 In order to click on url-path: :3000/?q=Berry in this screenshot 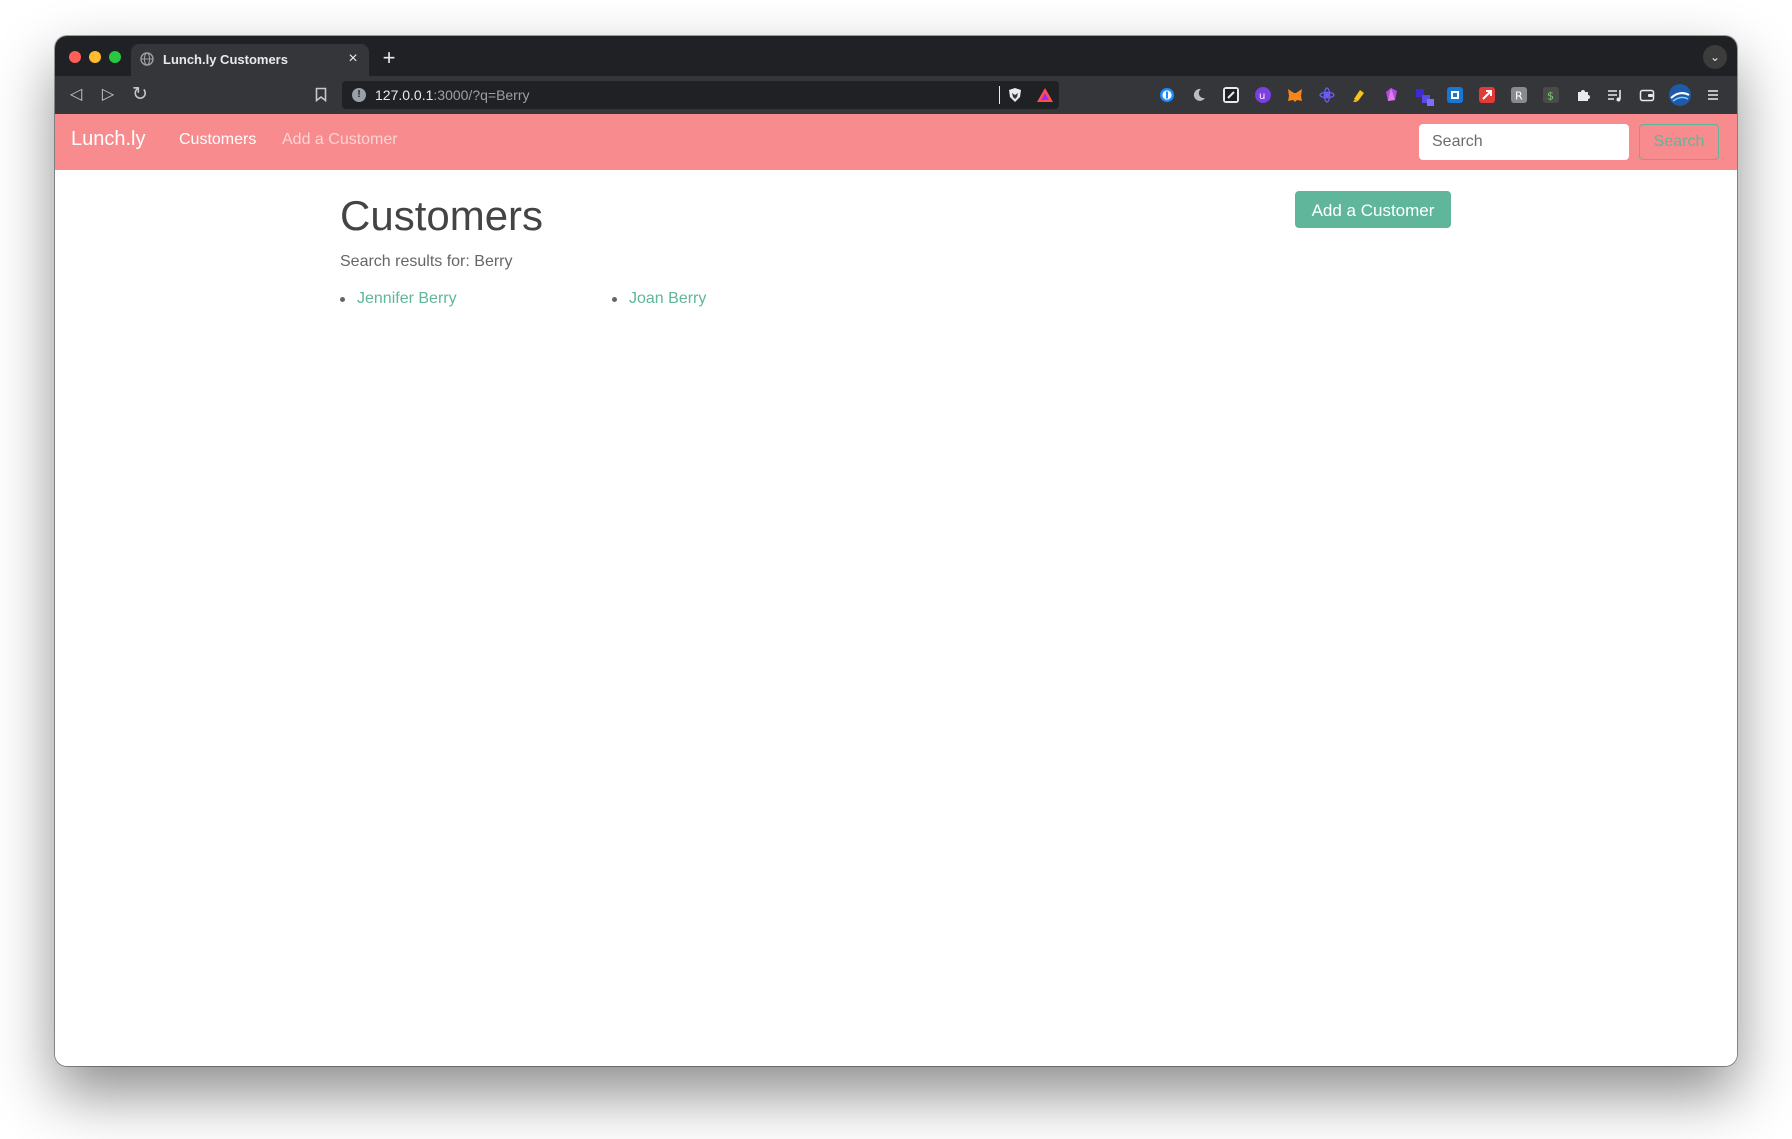, I will do `click(481, 95)`.